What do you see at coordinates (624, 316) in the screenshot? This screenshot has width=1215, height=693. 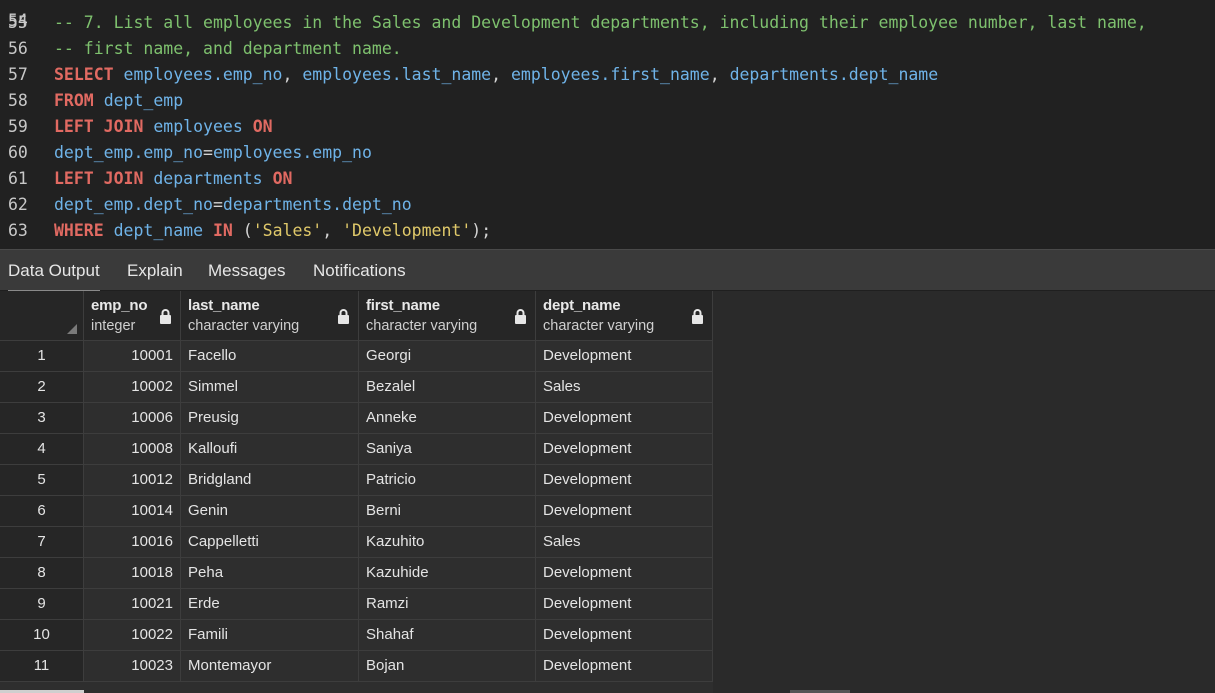 I see `column-header-dept-name: dept_name character varying` at bounding box center [624, 316].